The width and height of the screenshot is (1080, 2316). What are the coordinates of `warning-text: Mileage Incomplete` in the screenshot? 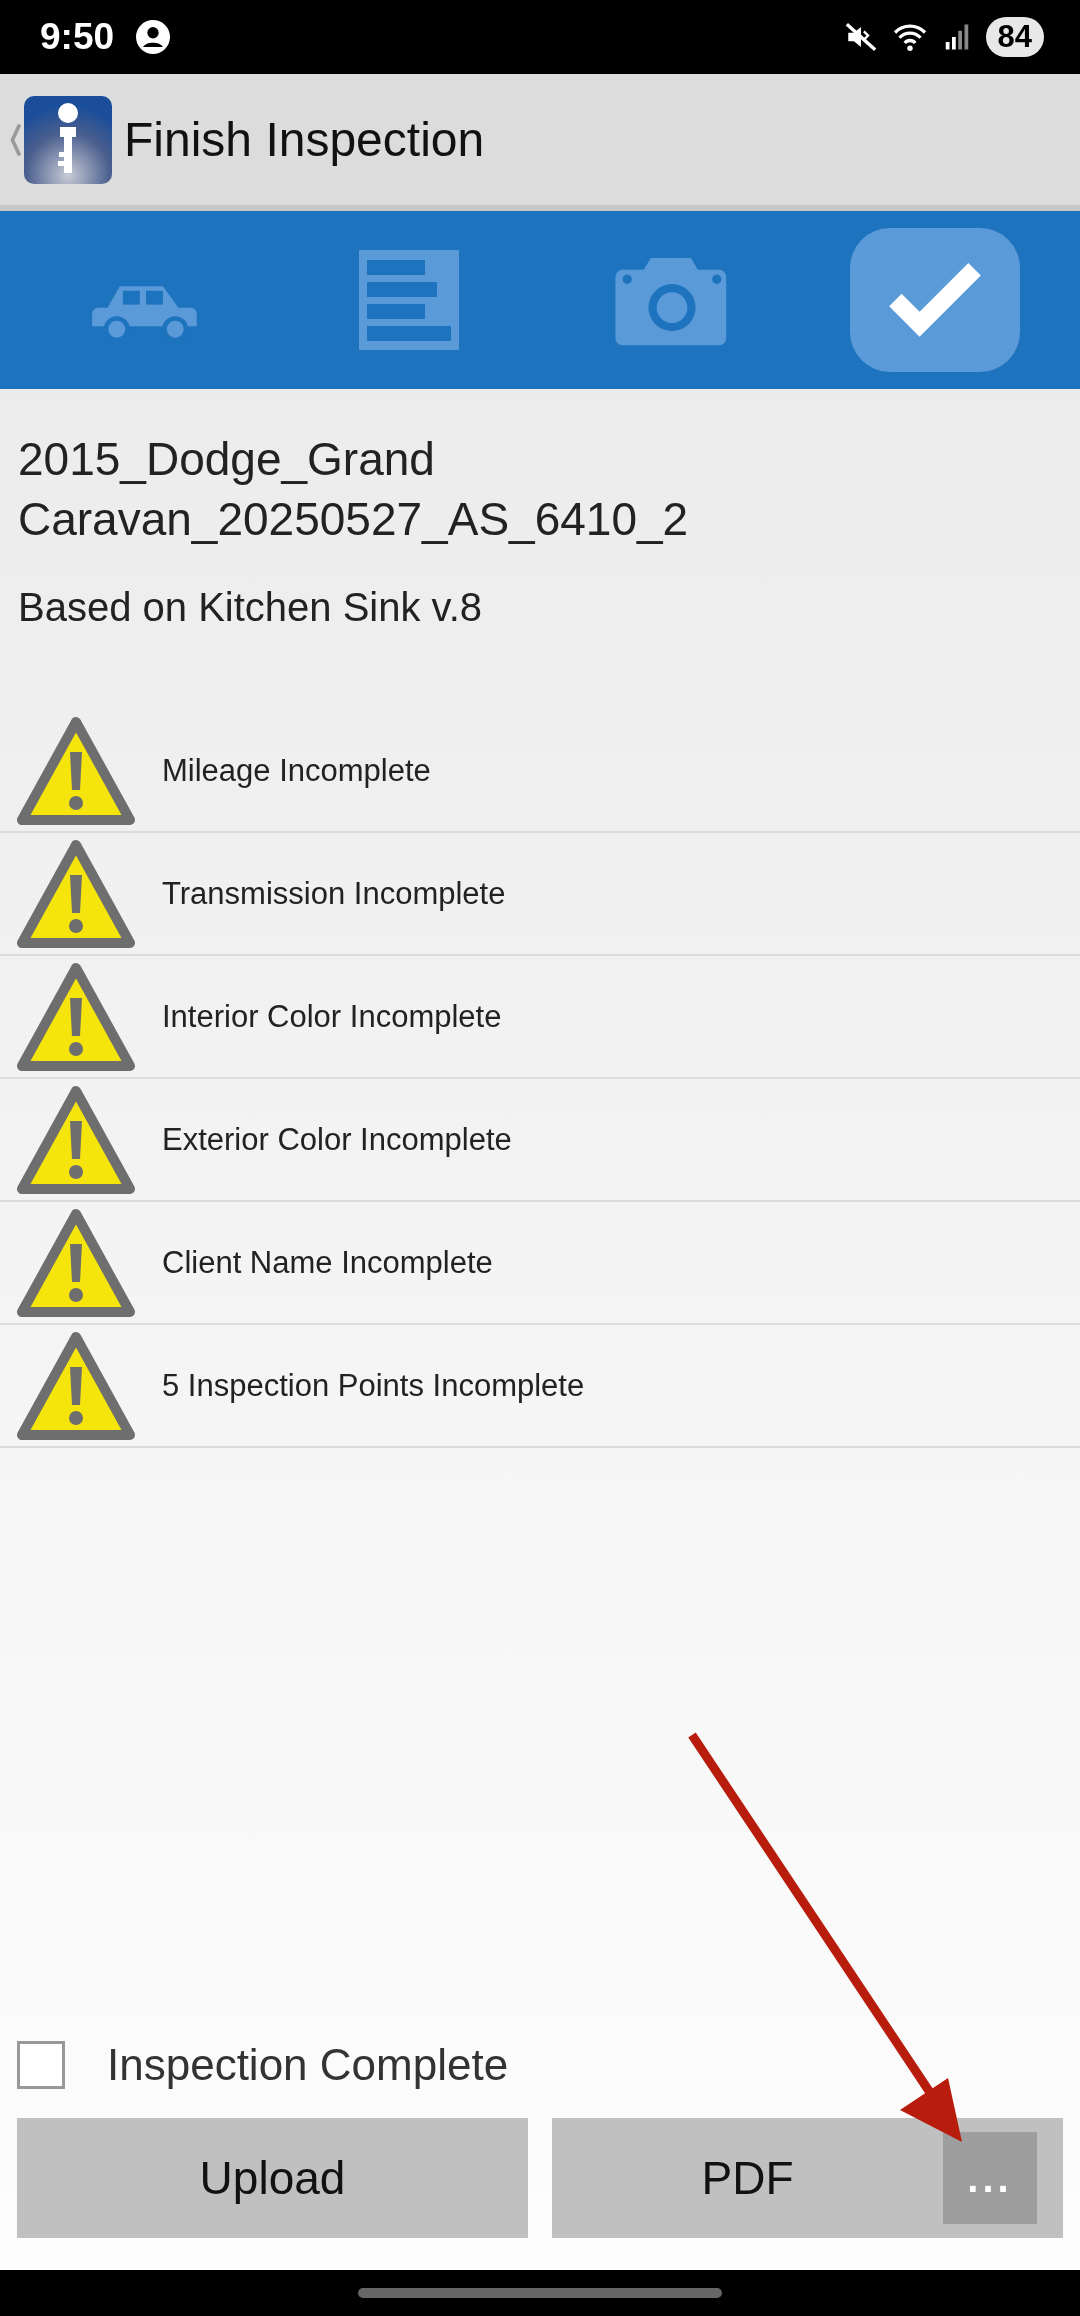 It's located at (296, 770).